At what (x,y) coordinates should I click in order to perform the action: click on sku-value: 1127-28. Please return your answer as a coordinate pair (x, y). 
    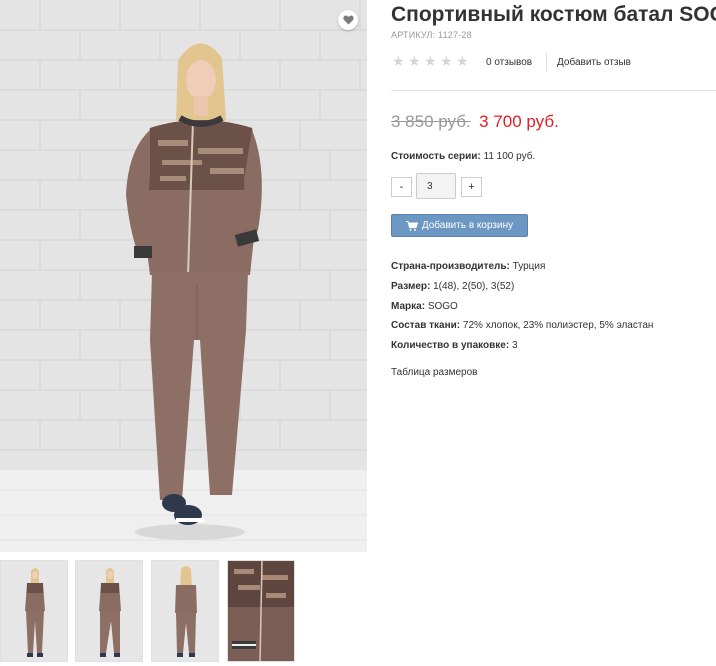
    Looking at the image, I should click on (455, 35).